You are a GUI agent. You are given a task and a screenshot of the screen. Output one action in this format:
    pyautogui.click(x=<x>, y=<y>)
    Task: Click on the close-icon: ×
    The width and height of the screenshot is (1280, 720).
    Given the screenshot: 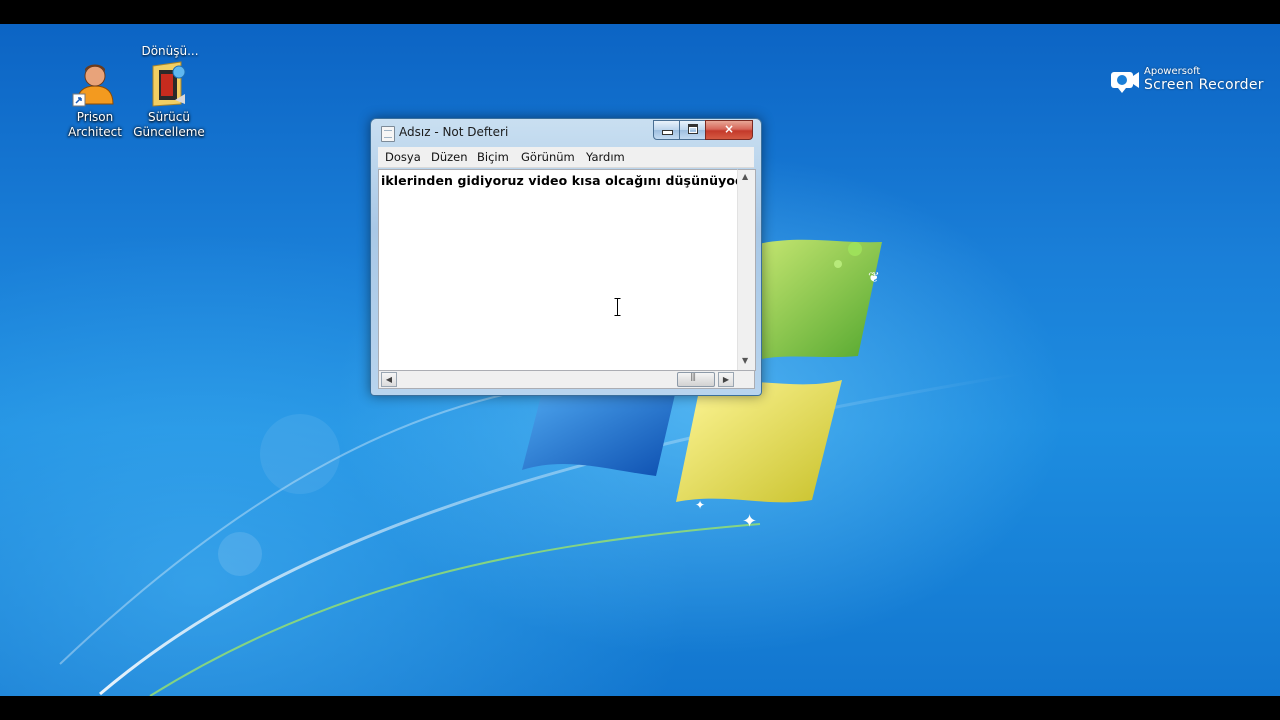 What is the action you would take?
    pyautogui.click(x=729, y=129)
    